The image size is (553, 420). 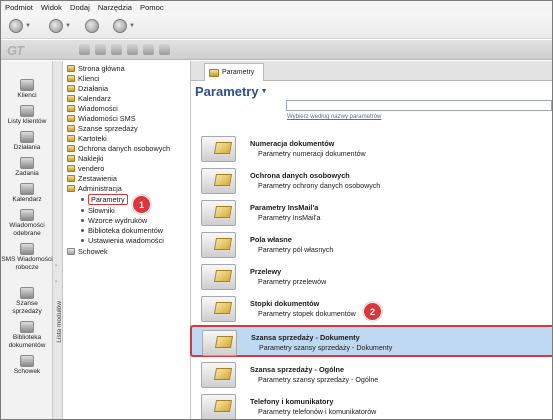 I want to click on modules-collapse-bar, so click(x=58, y=240).